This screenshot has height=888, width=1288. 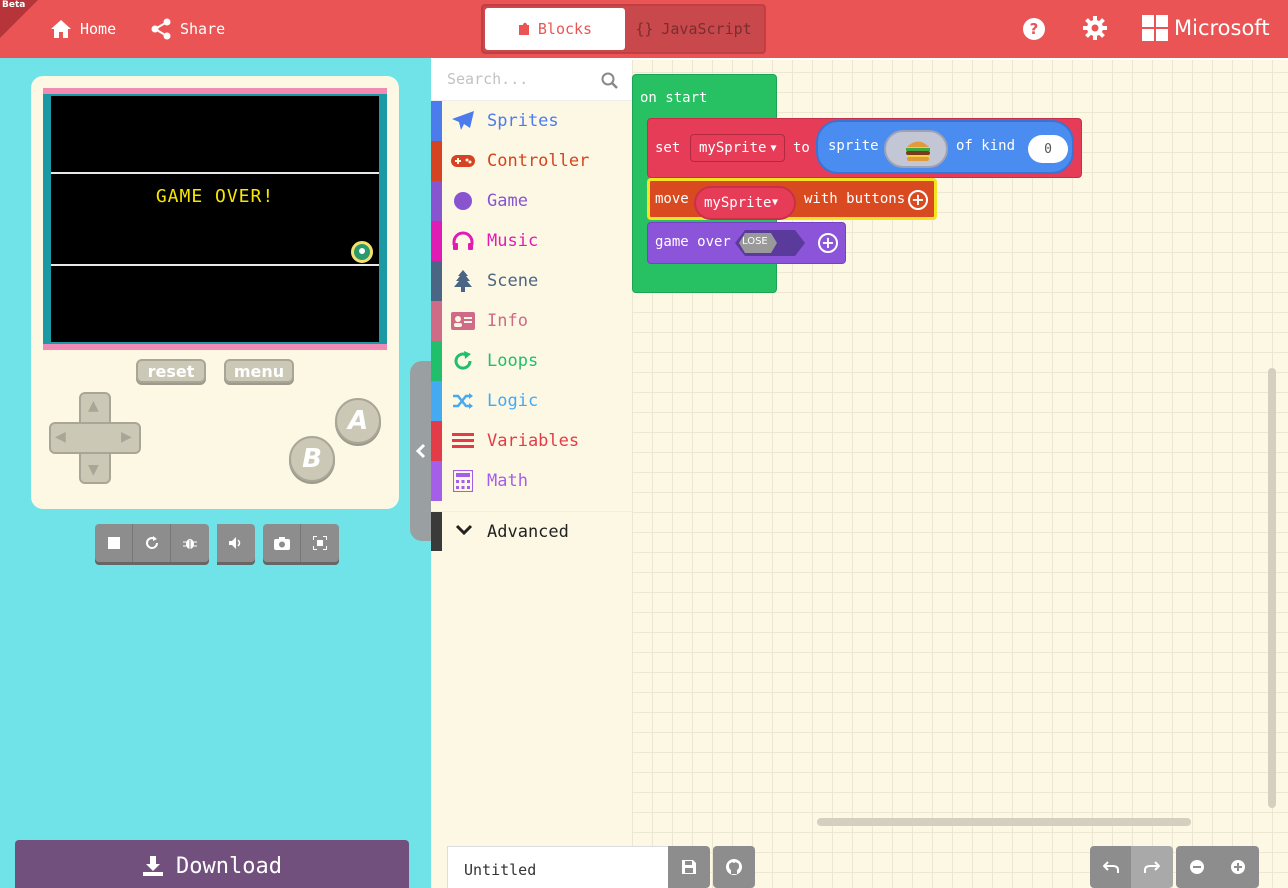 I want to click on burger-image-icon, so click(x=918, y=151).